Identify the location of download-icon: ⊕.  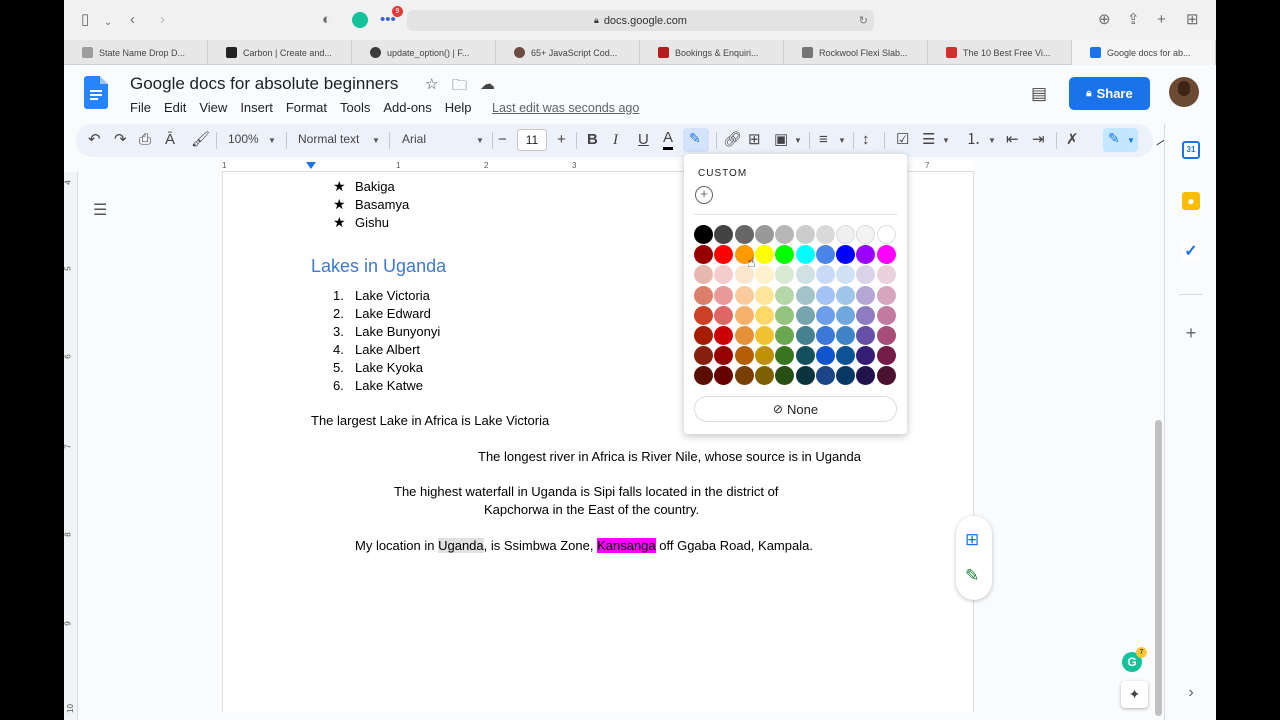
(1104, 20).